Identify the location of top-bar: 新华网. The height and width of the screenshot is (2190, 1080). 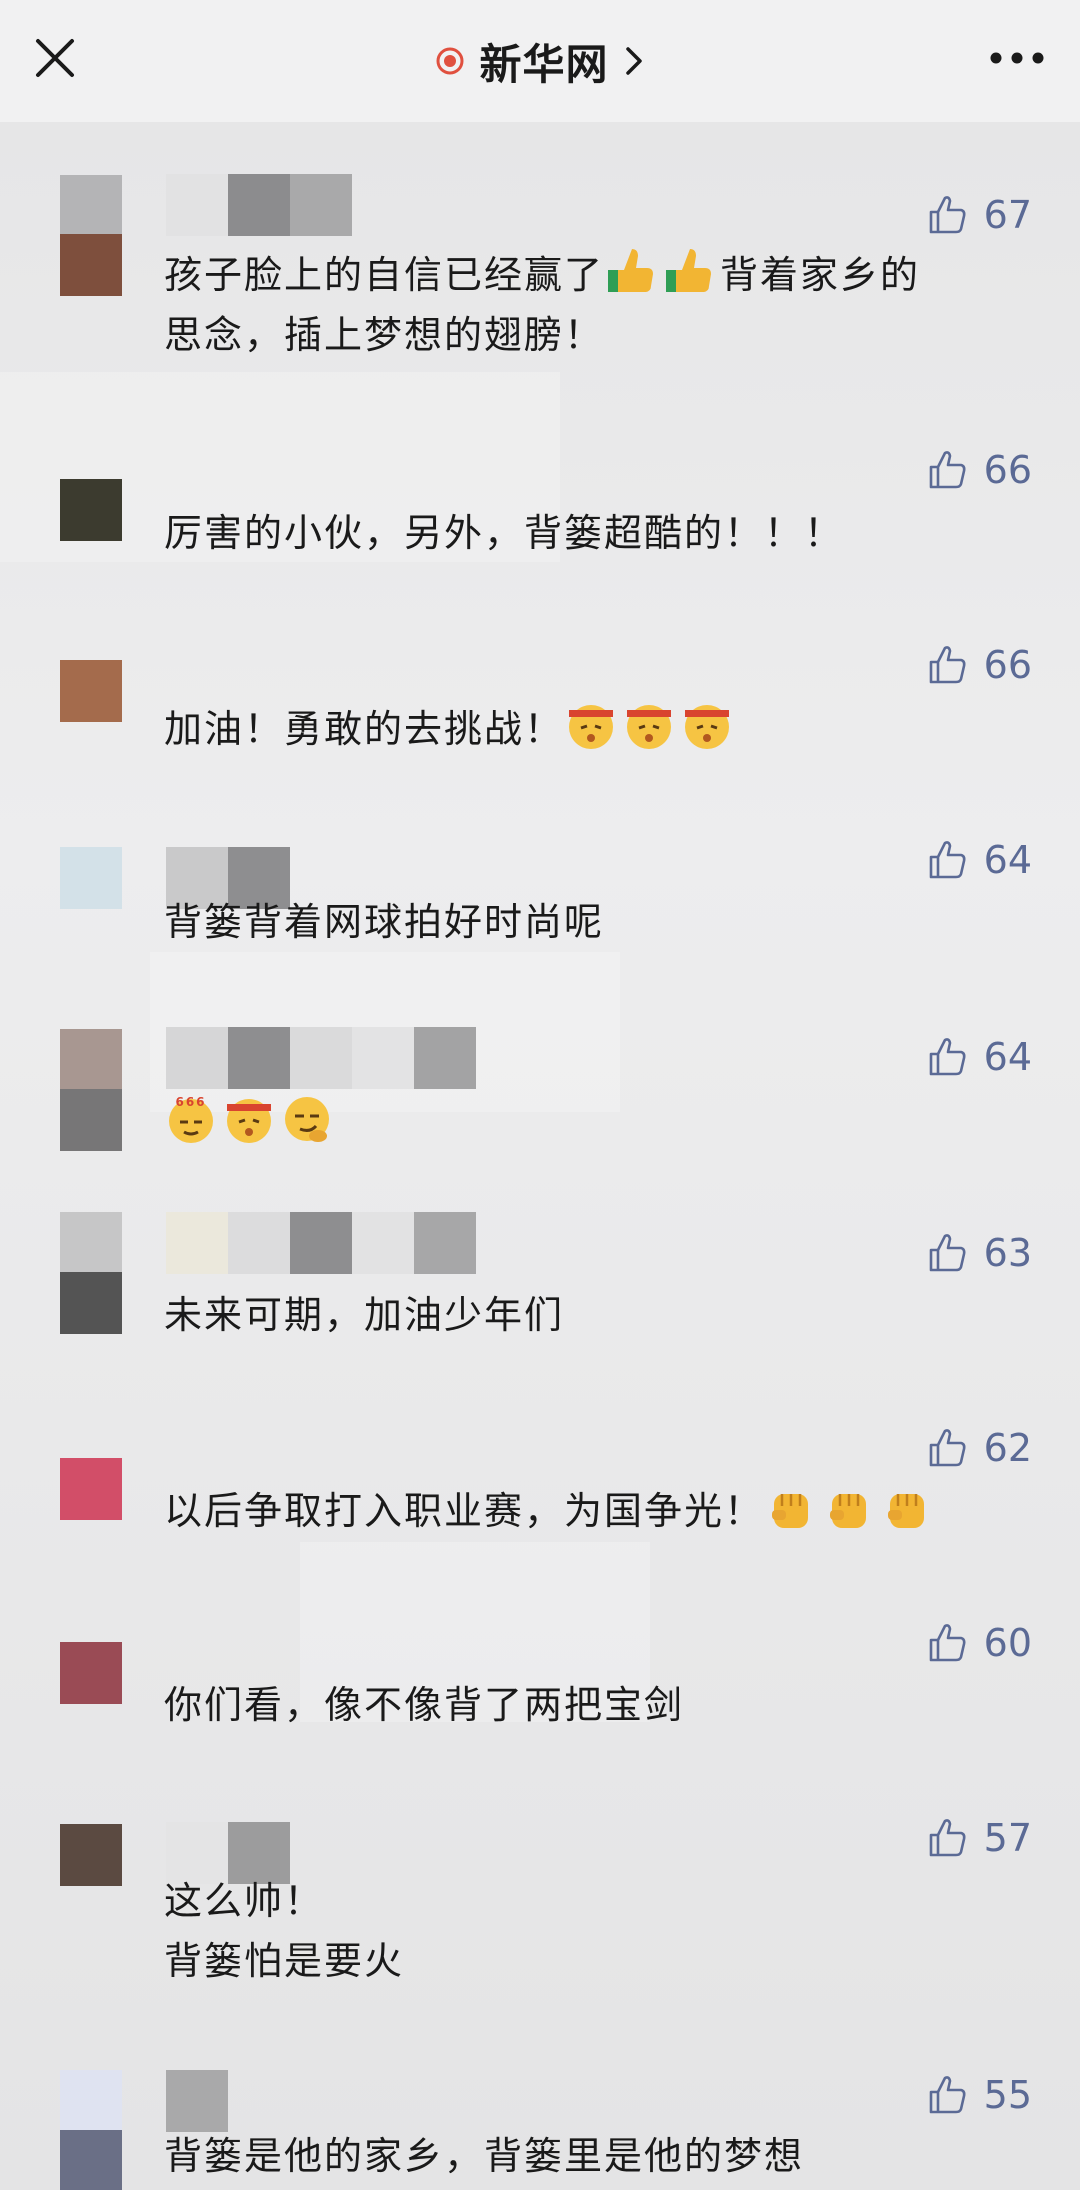
(540, 61).